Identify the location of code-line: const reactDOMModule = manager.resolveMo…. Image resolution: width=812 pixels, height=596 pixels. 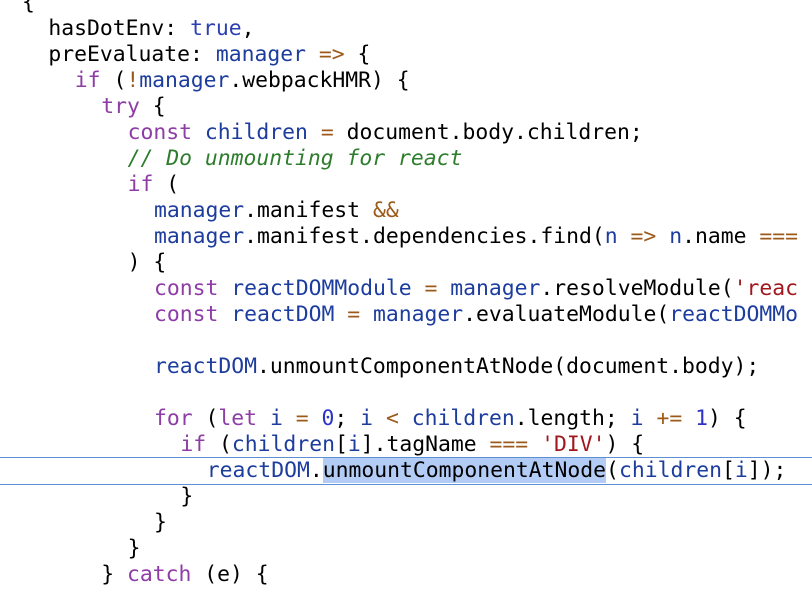
(476, 289).